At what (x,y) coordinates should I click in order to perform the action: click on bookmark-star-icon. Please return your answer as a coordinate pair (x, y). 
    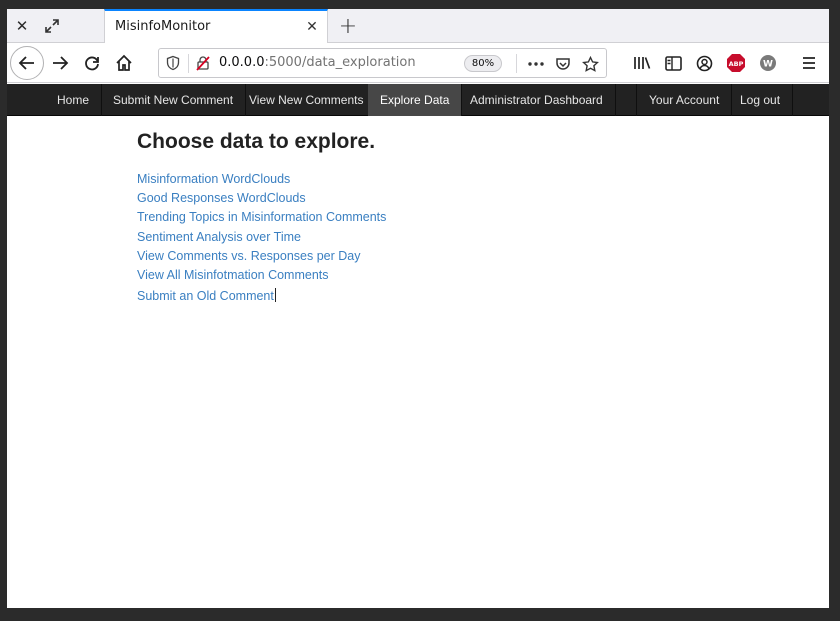
    Looking at the image, I should click on (590, 64).